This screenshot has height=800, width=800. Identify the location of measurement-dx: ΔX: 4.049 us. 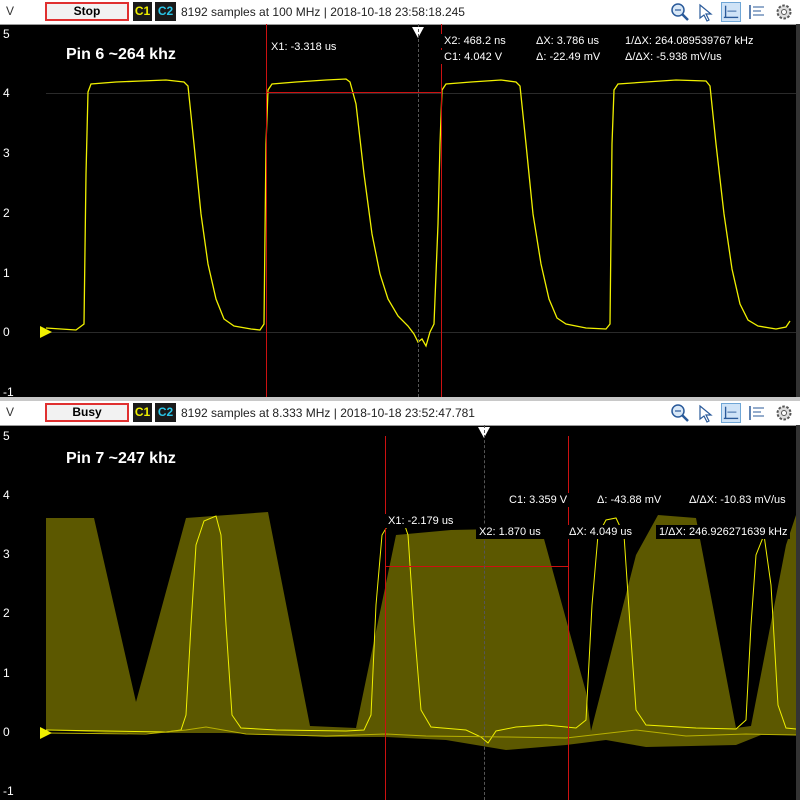
(600, 532).